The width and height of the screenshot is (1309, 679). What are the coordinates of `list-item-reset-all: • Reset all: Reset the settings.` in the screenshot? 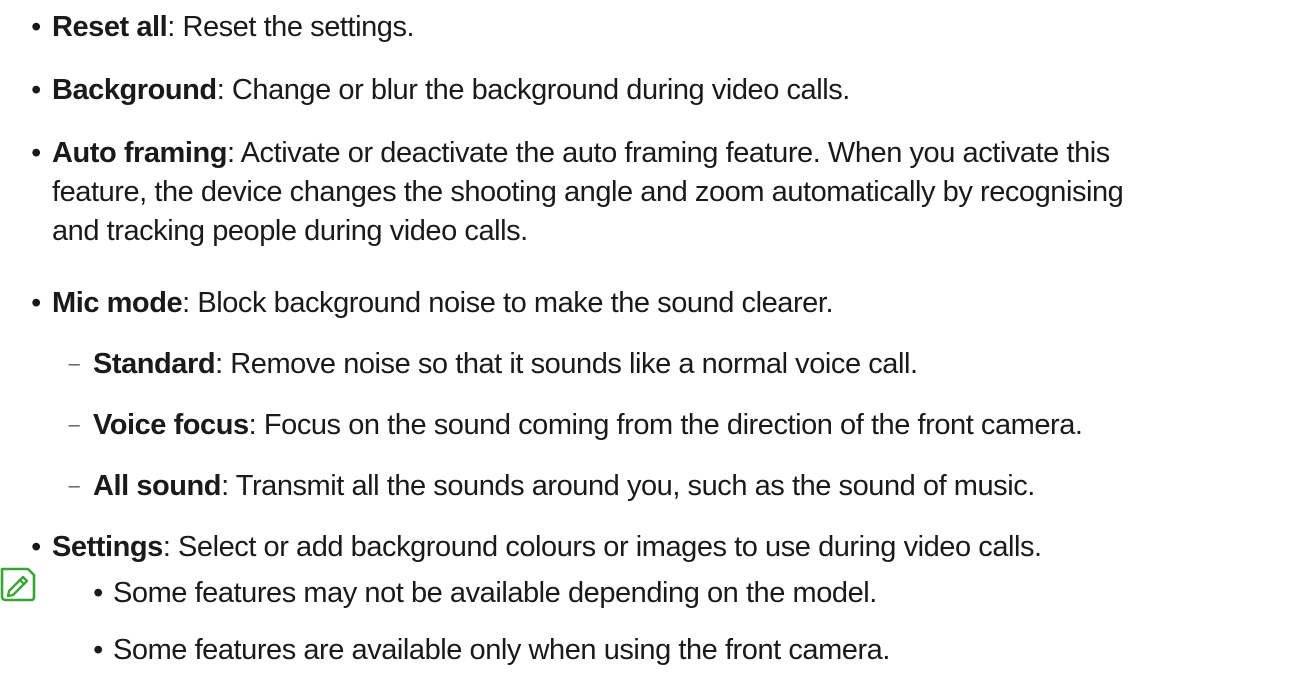 It's located at (223, 27).